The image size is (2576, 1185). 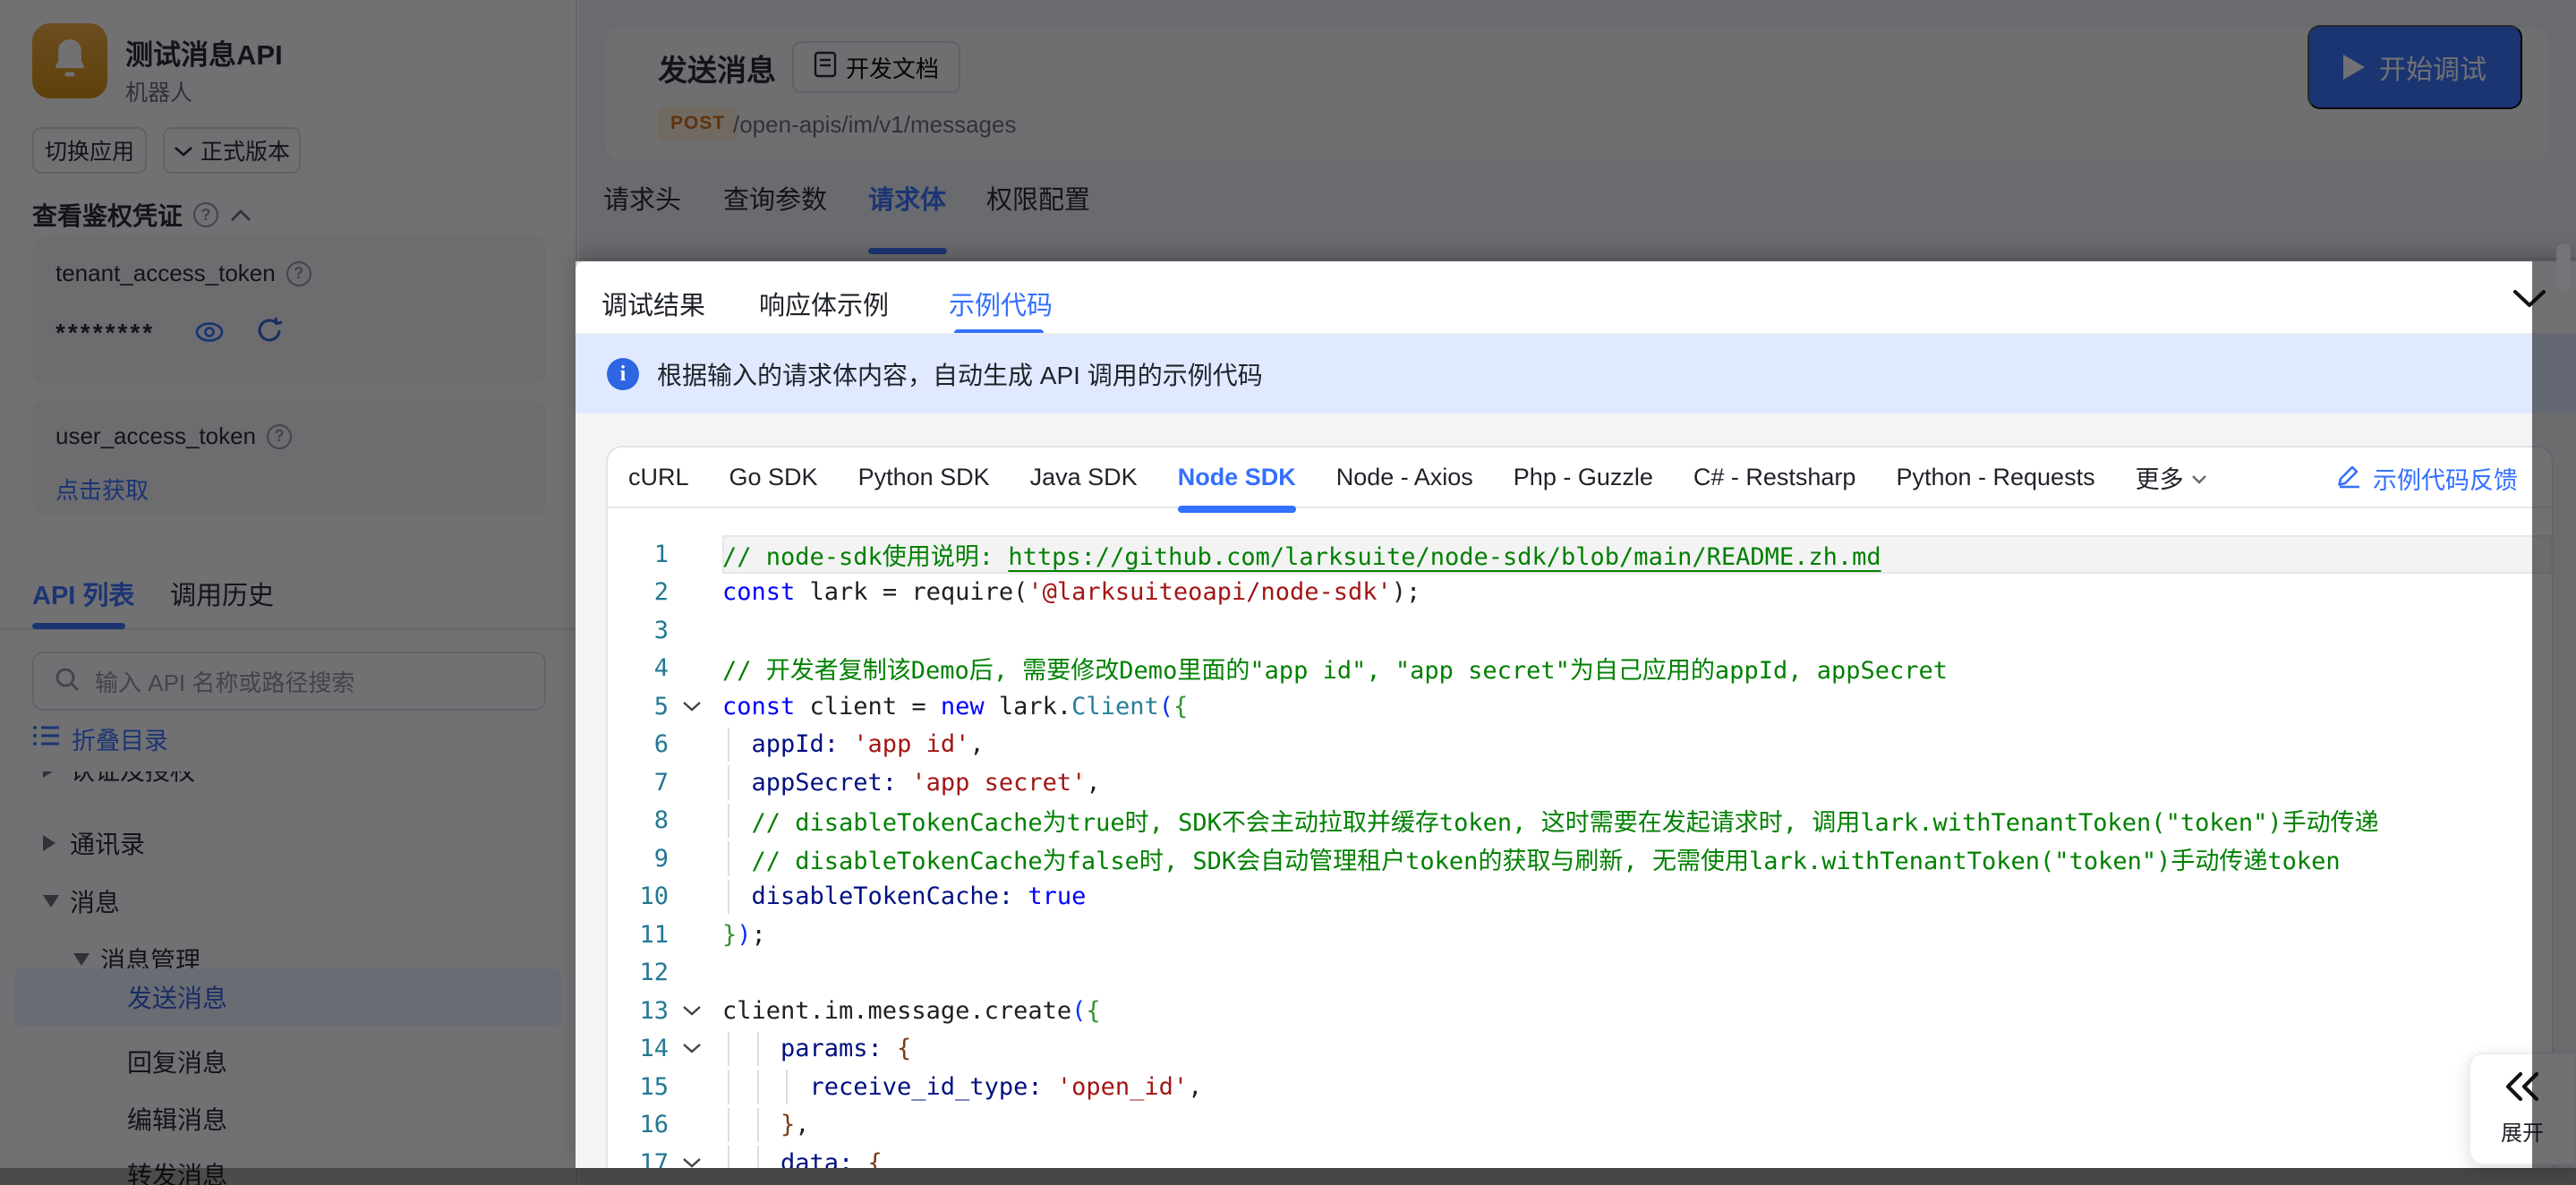 What do you see at coordinates (889, 897) in the screenshot?
I see `code-token: disableTokenCache:` at bounding box center [889, 897].